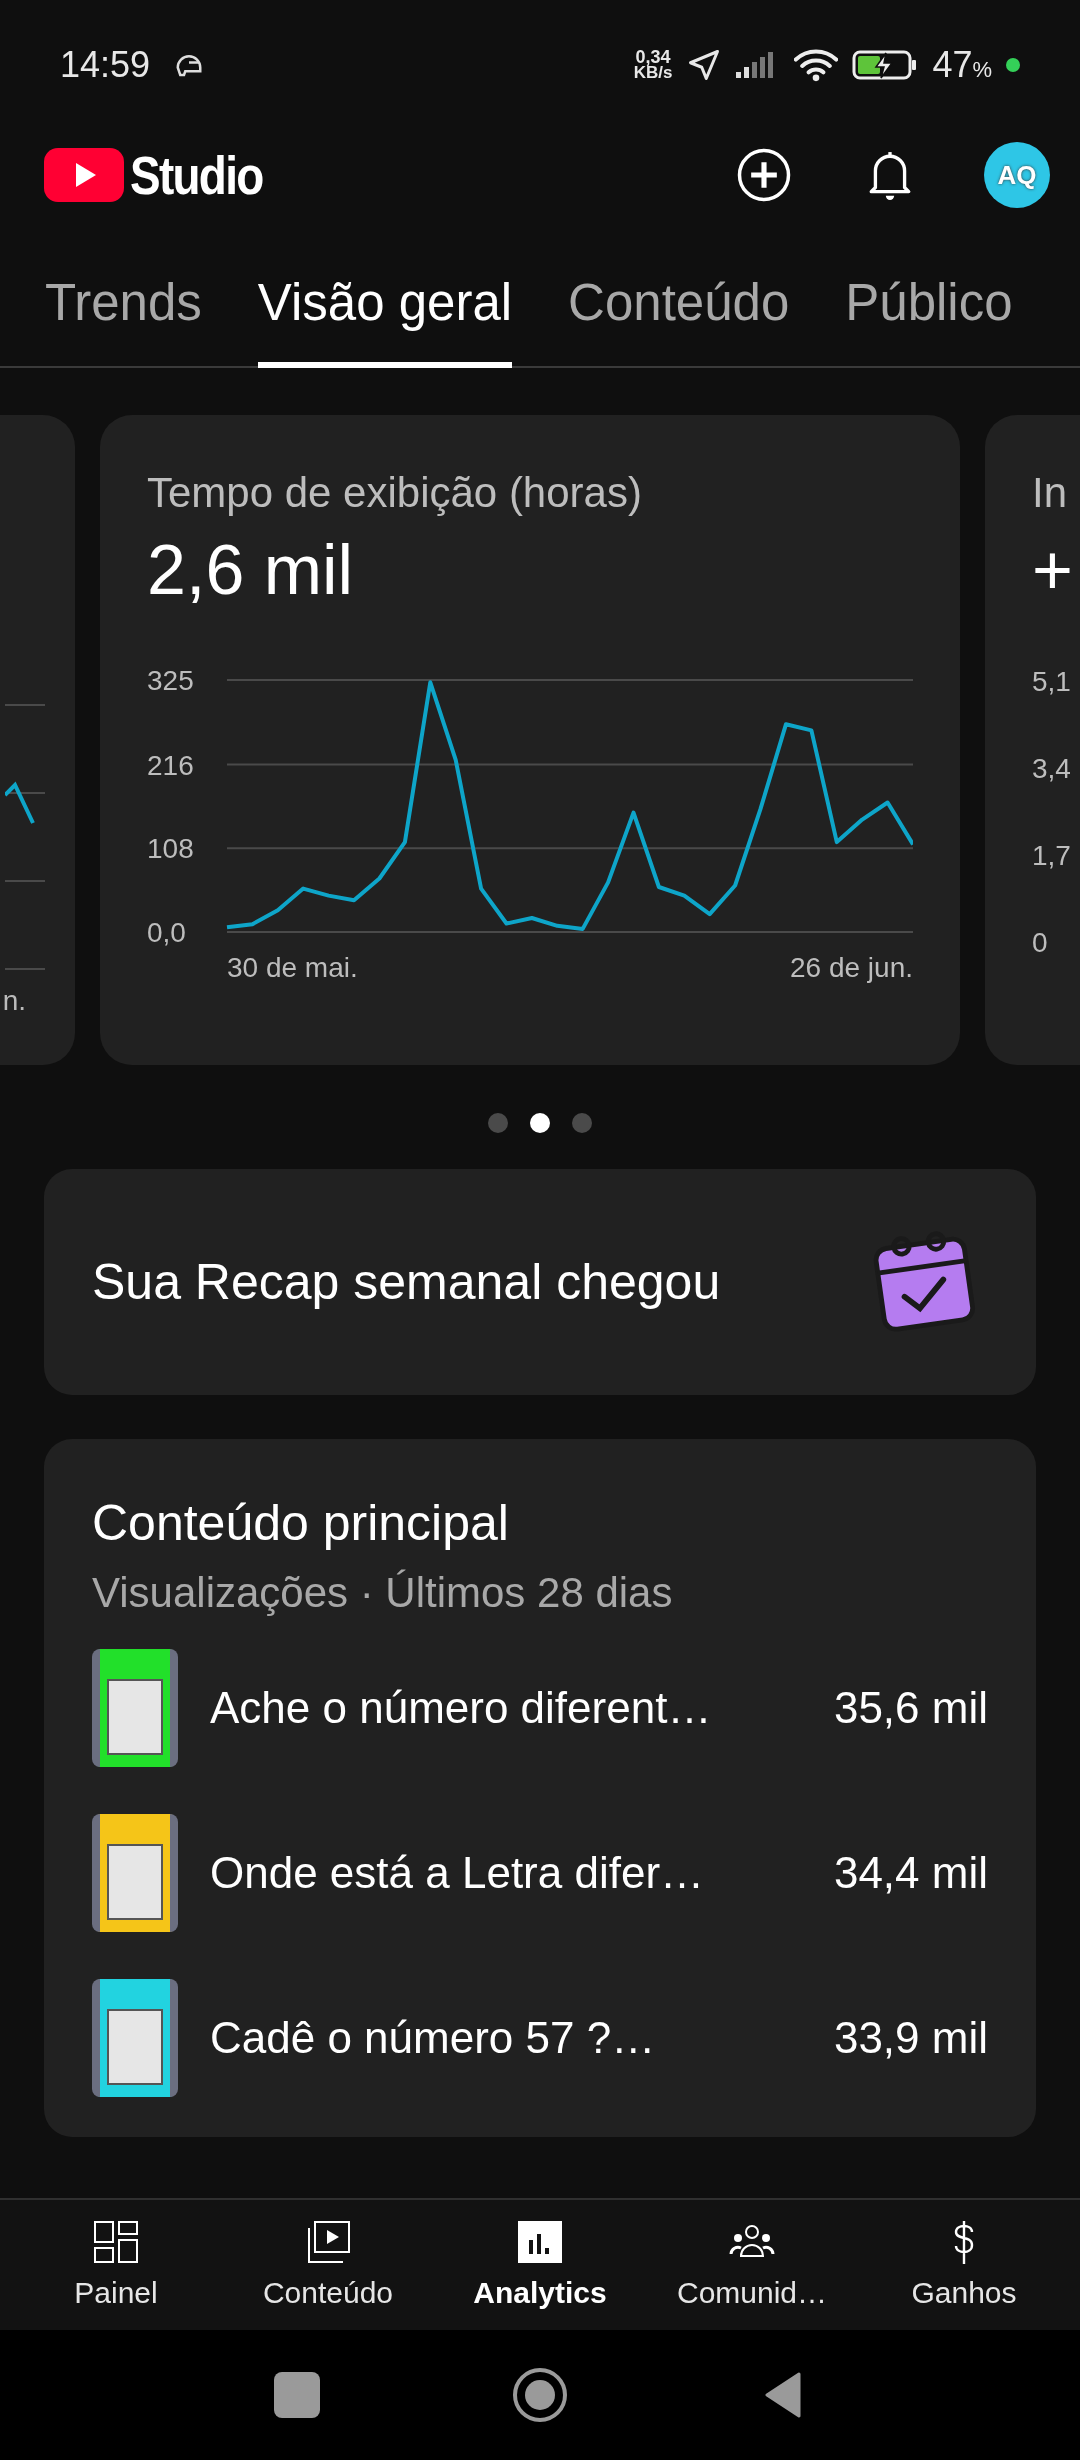 Image resolution: width=1080 pixels, height=2460 pixels. Describe the element at coordinates (1051, 855) in the screenshot. I see `y-axis-label: 1,7` at that location.